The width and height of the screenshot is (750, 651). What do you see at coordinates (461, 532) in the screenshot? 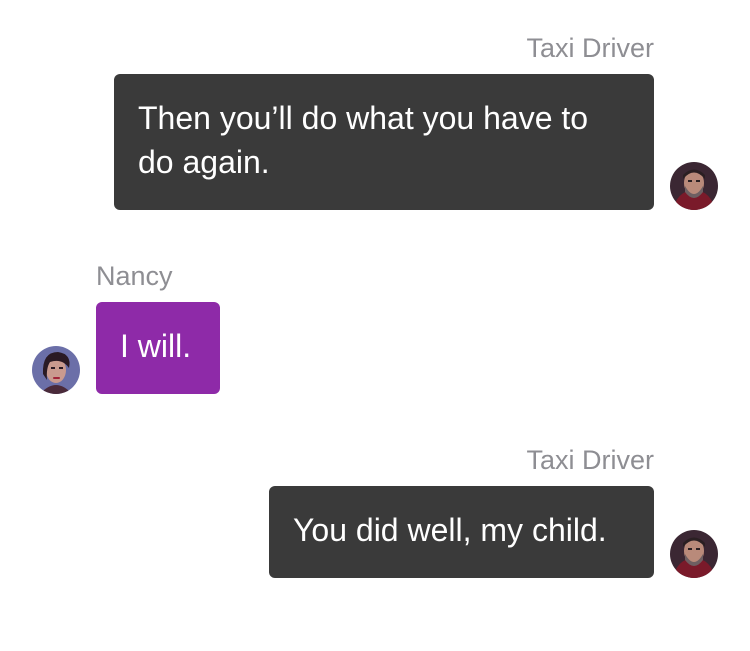
I see `message-bubble: You did well, my child.` at bounding box center [461, 532].